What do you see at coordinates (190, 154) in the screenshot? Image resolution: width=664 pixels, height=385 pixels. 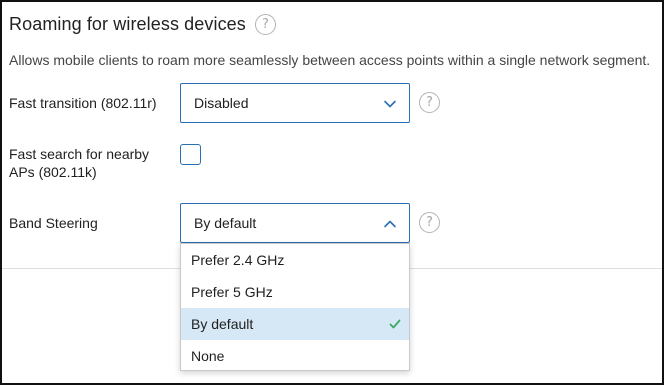 I see `fast-search-checkbox` at bounding box center [190, 154].